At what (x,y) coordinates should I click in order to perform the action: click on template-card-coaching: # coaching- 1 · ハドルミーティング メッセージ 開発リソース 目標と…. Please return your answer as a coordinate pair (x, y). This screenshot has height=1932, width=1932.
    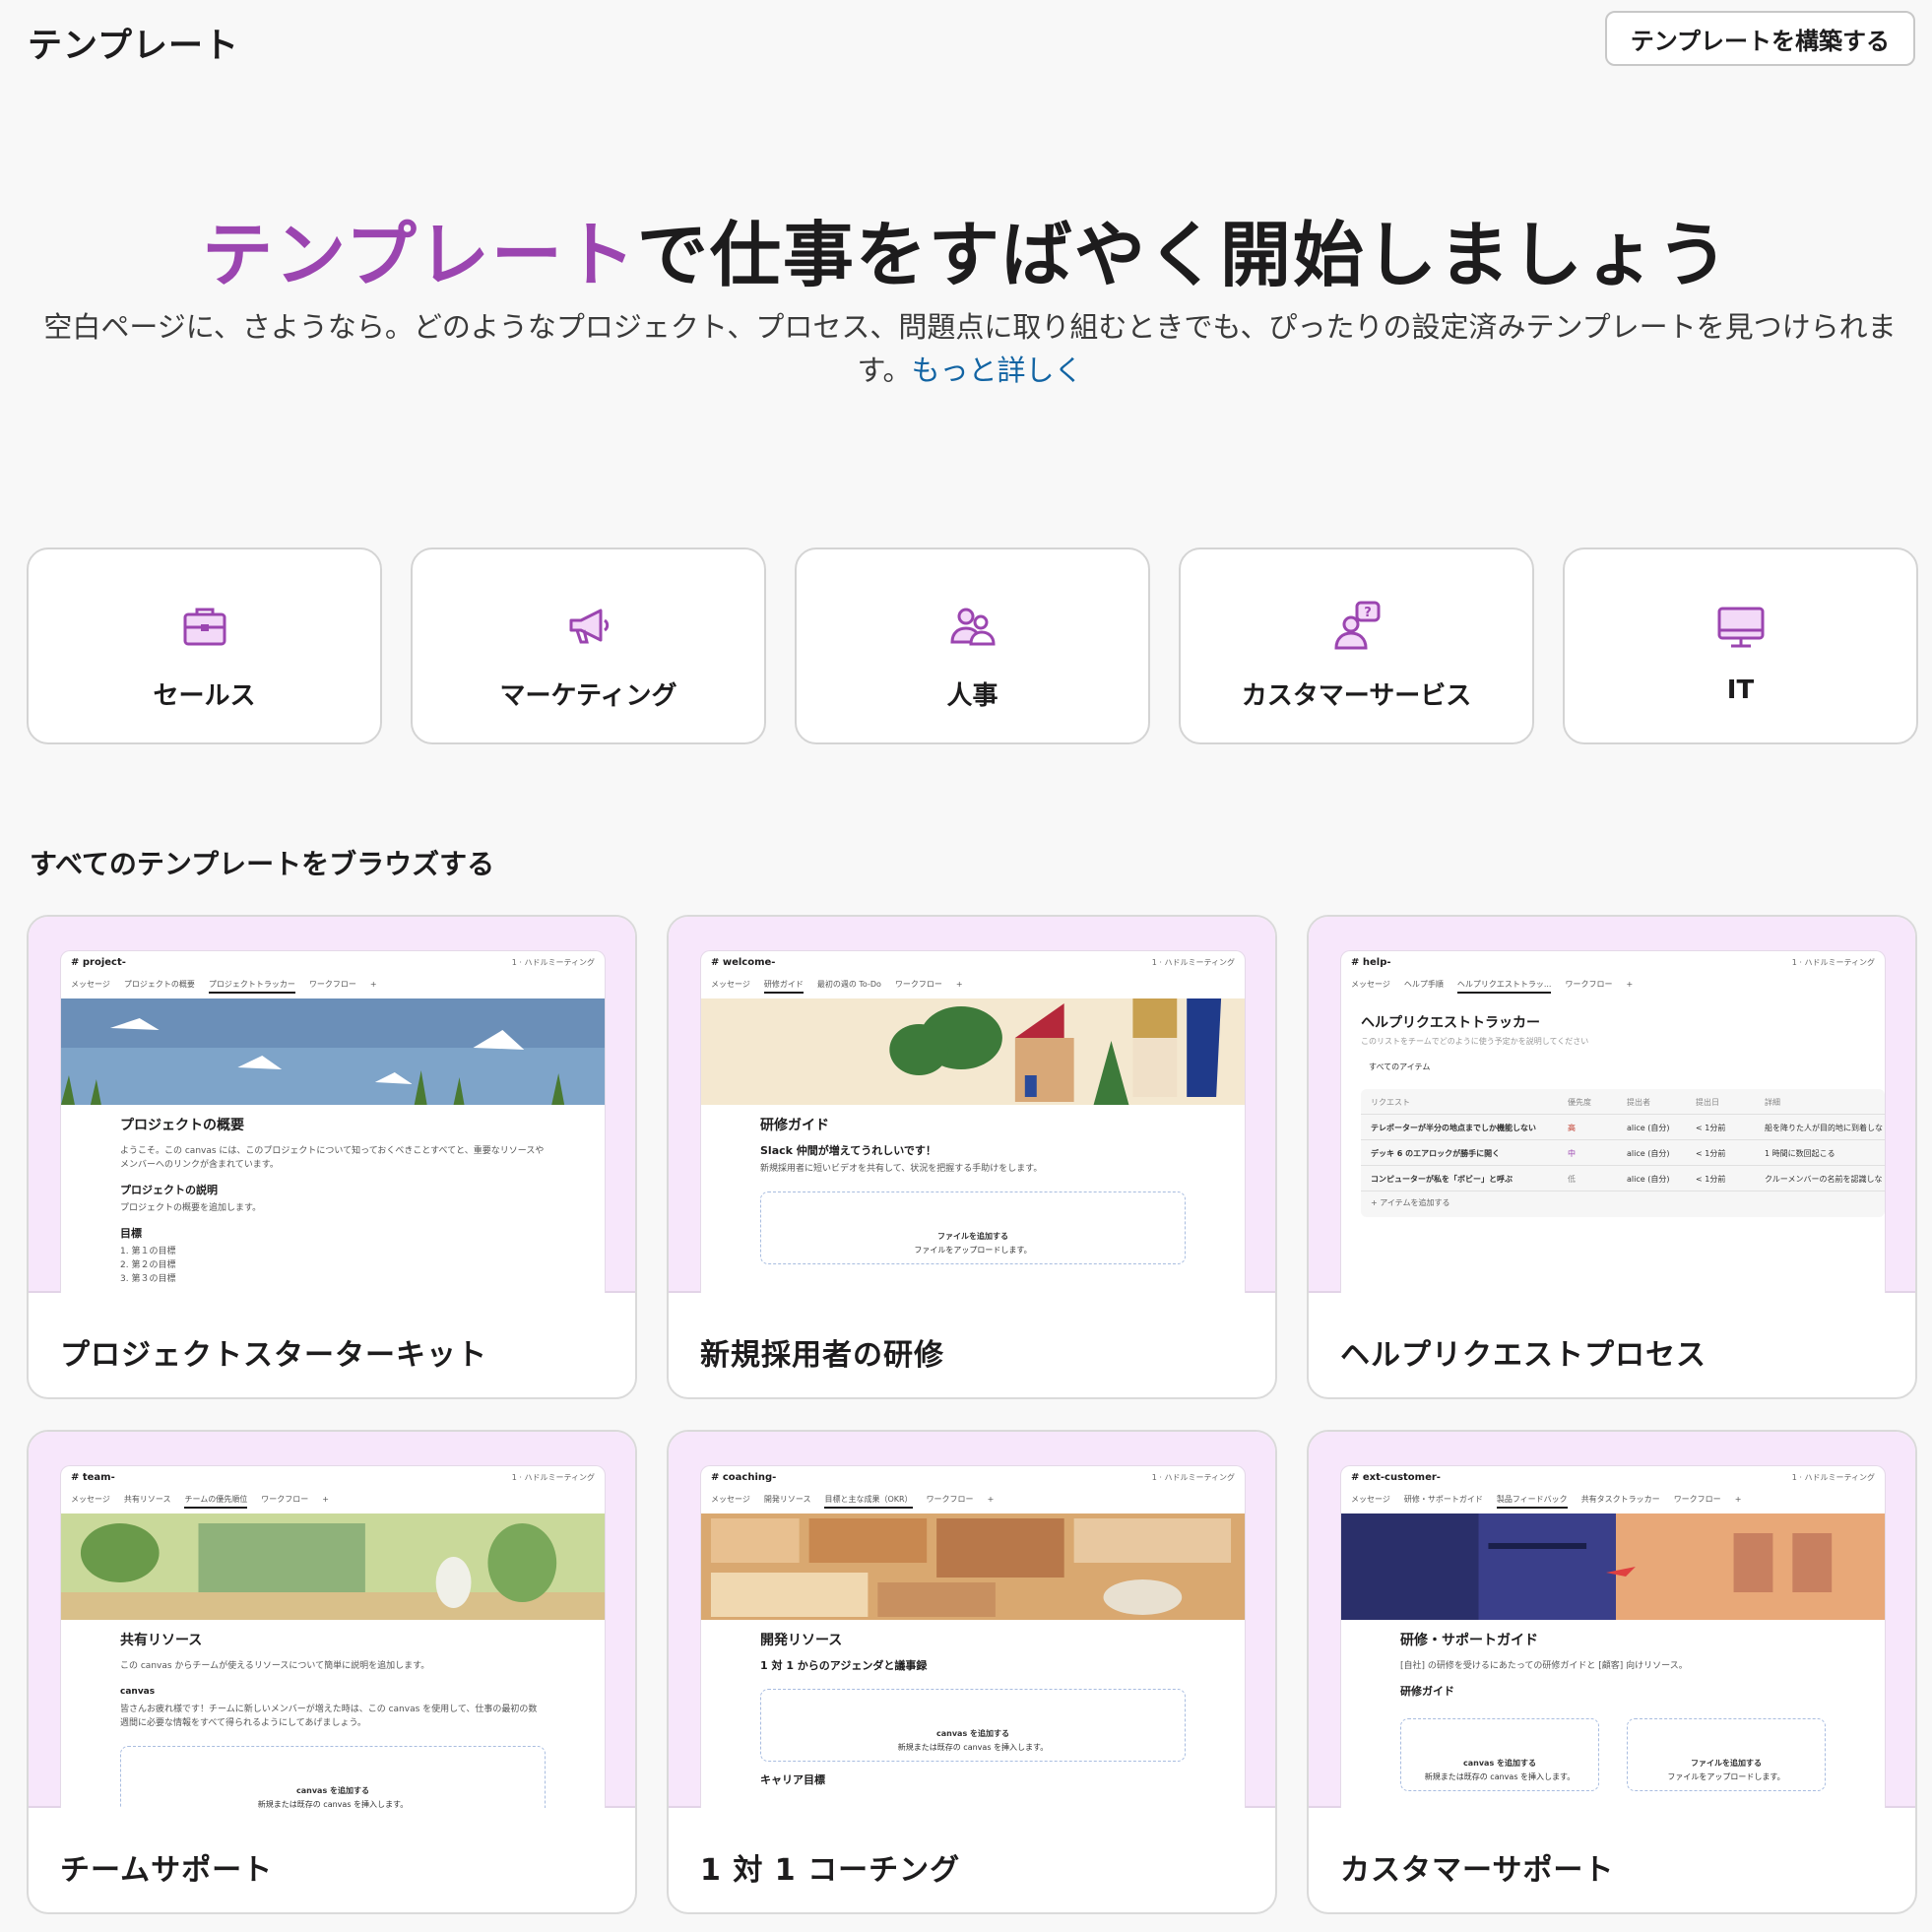
    Looking at the image, I should click on (972, 1672).